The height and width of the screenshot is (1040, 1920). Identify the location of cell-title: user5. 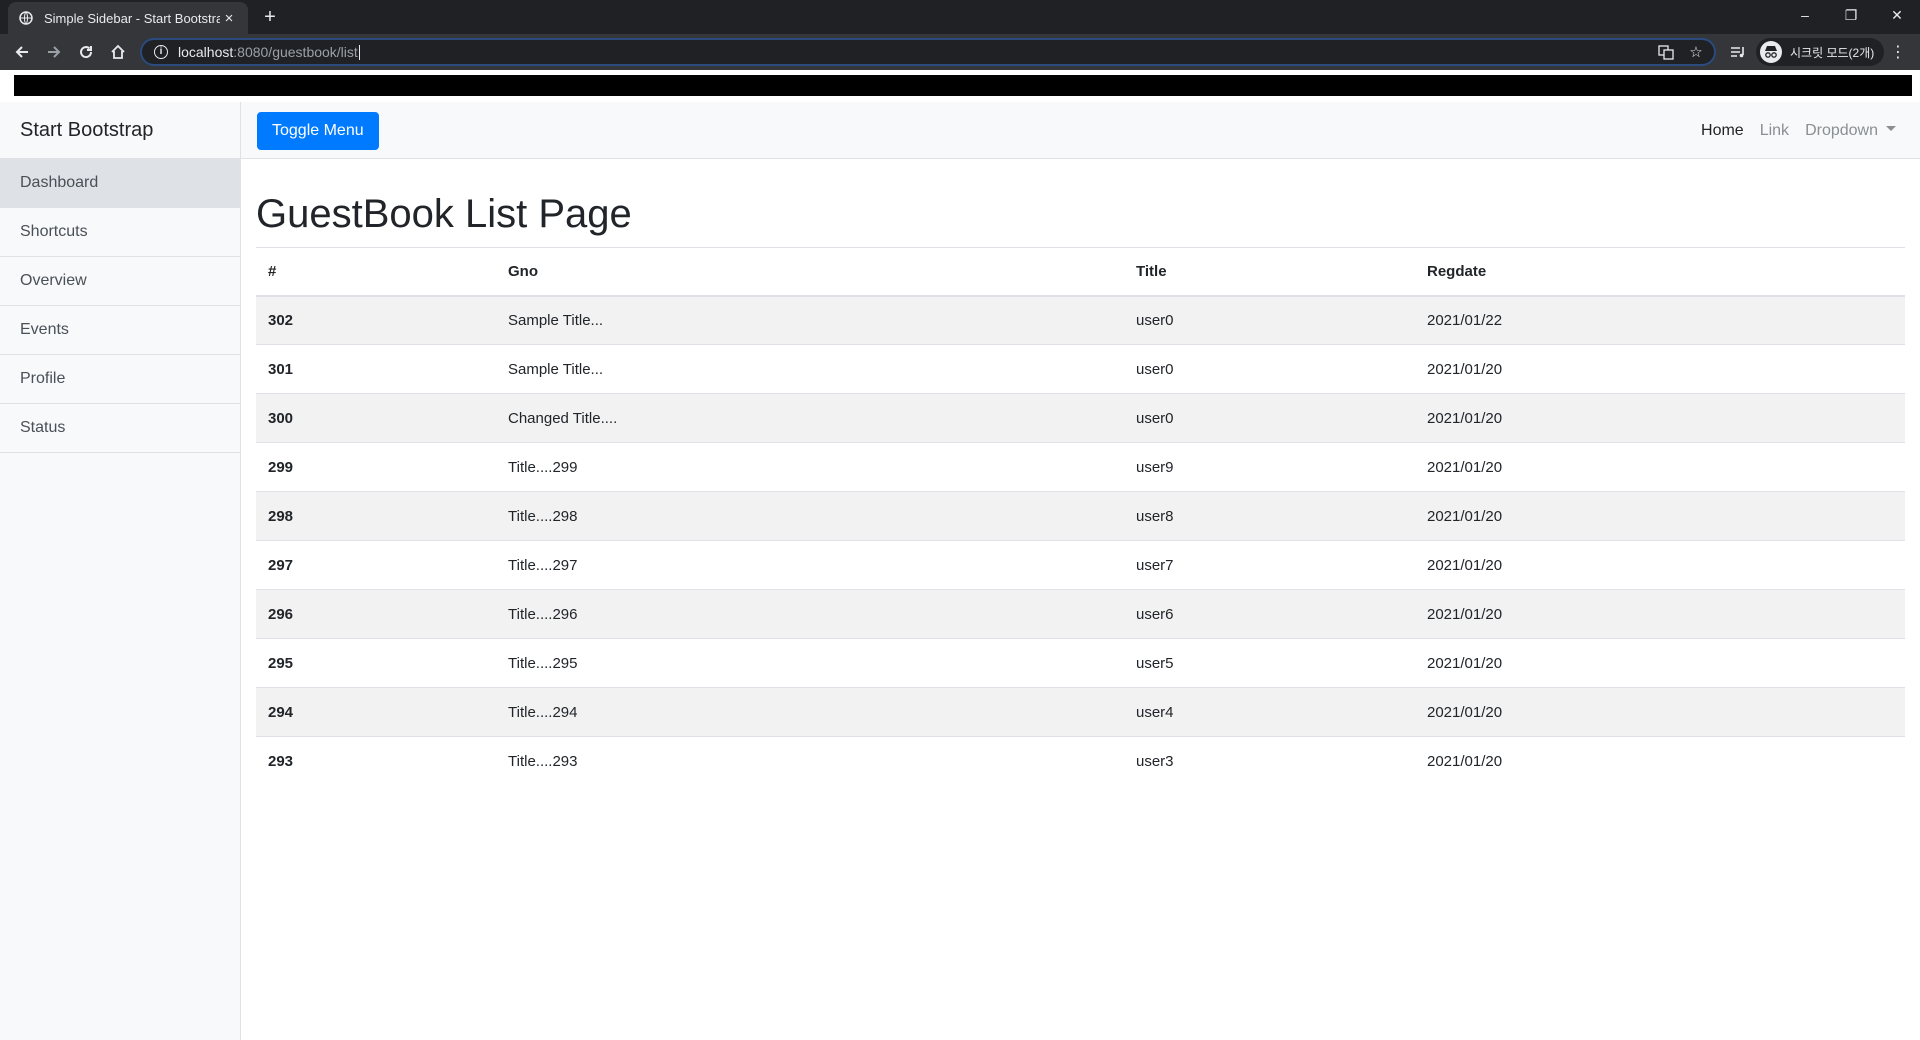
(1269, 663).